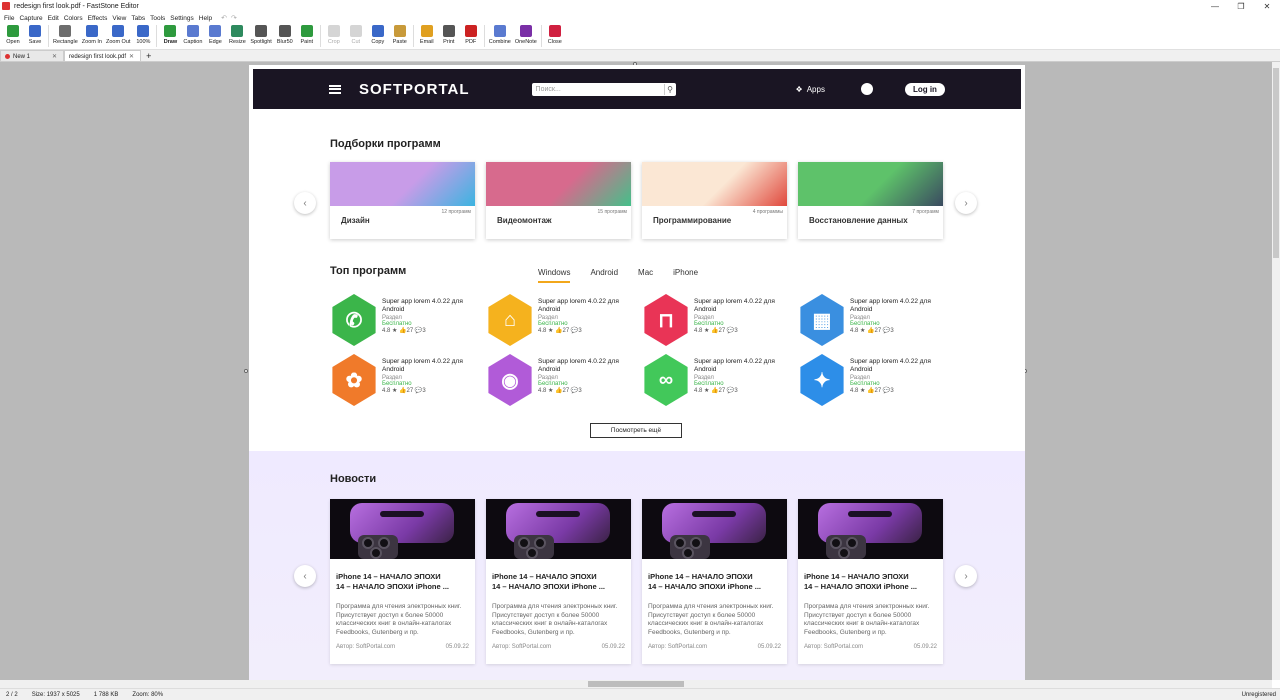 The image size is (1280, 700). What do you see at coordinates (822, 320) in the screenshot?
I see `clapperboard-icon: ▦` at bounding box center [822, 320].